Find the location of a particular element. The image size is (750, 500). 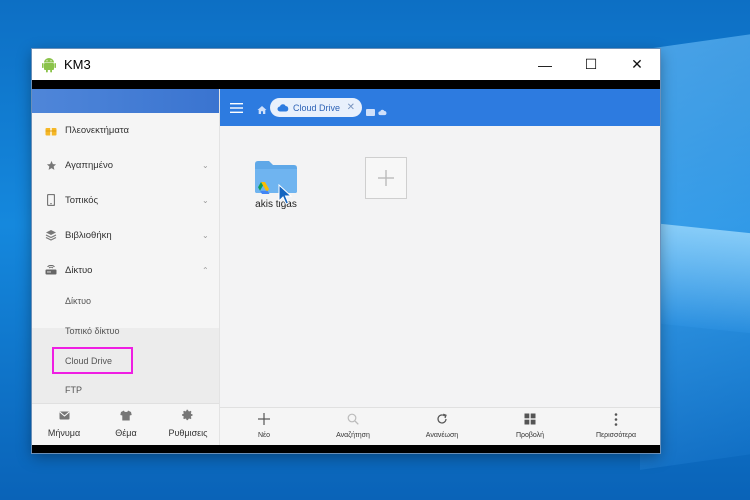

title-bar: KM3 — ☐ ✕ is located at coordinates (346, 64).